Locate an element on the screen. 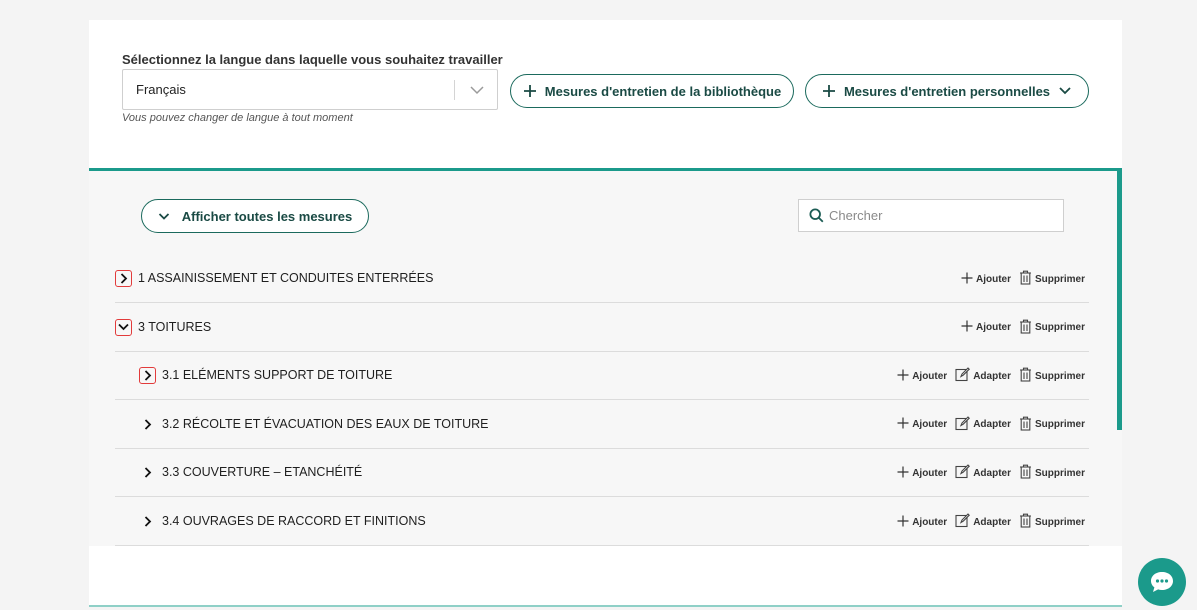 This screenshot has width=1197, height=610. row-title: 3.1 ELÉMENTS SUPPORT DE TOITURE is located at coordinates (277, 375).